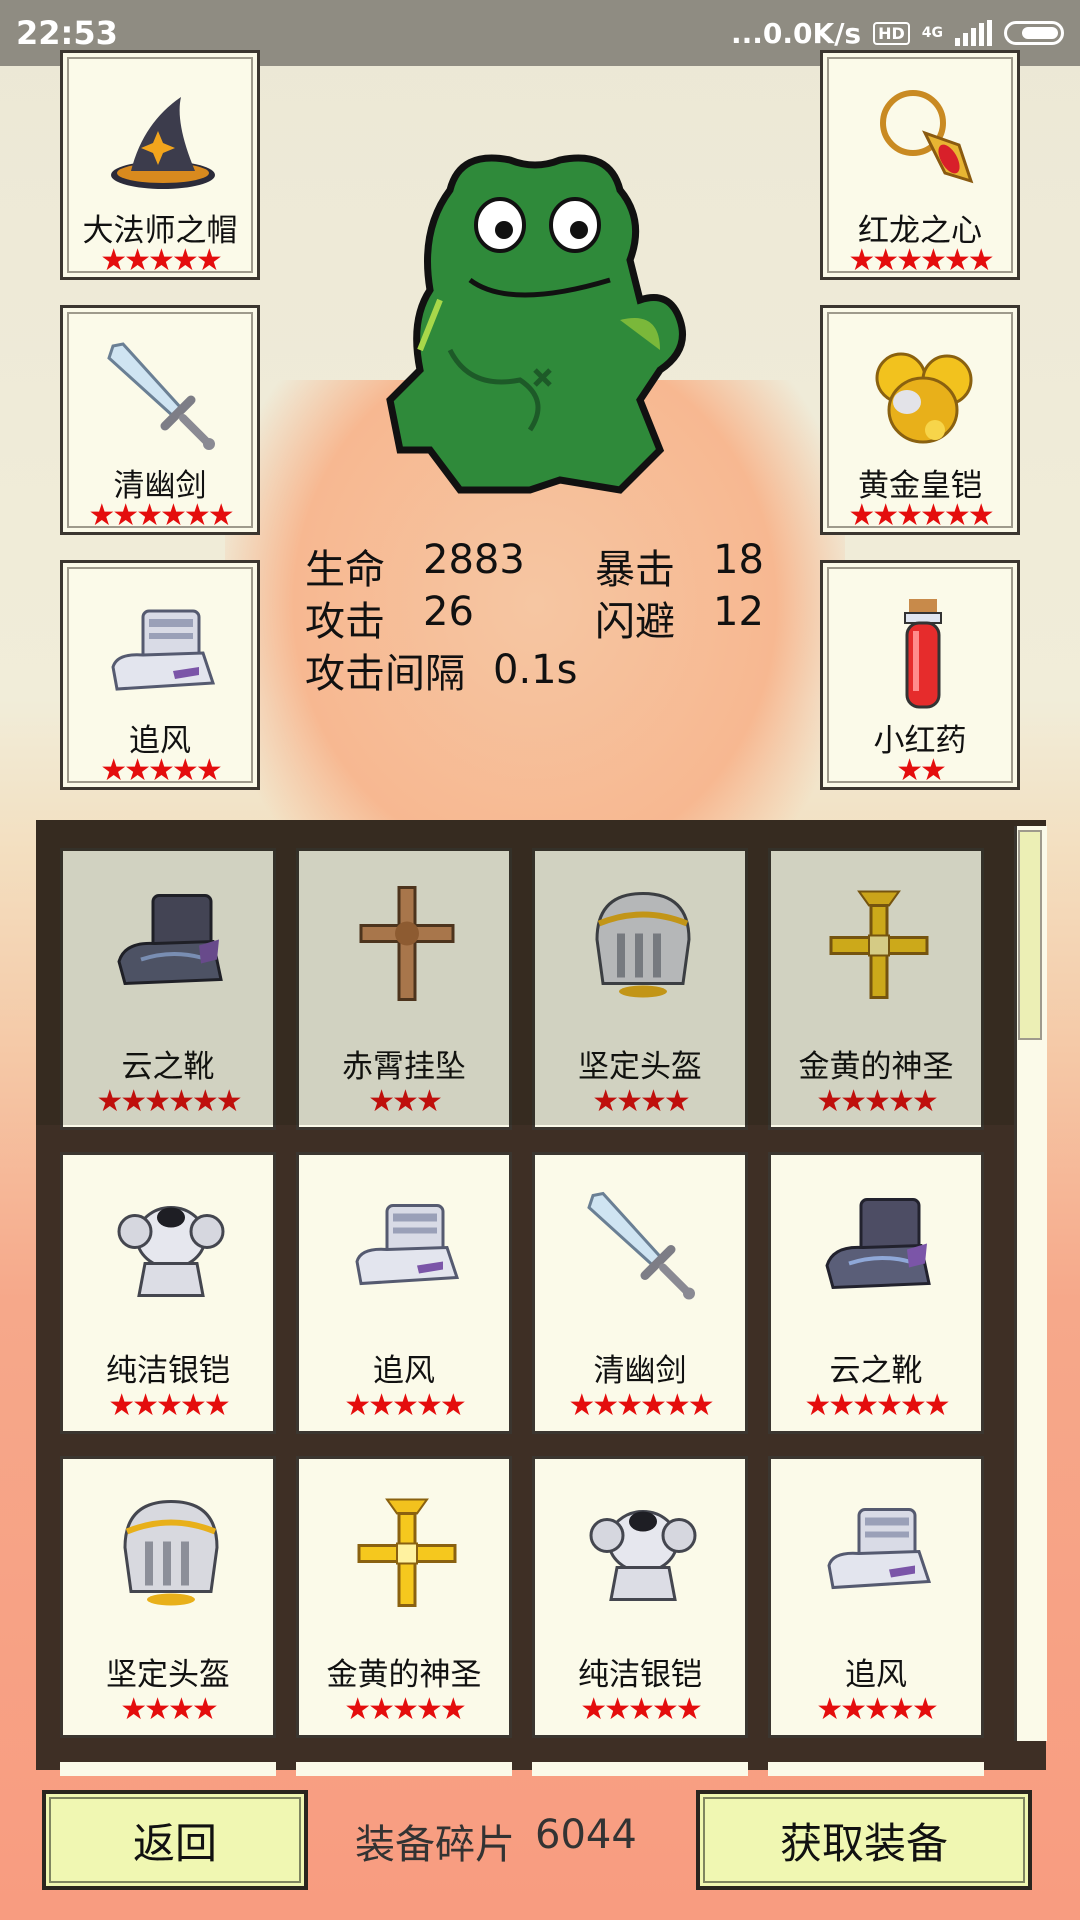 This screenshot has height=1920, width=1080. Describe the element at coordinates (864, 1840) in the screenshot. I see `get-equipment-button: 获取装备` at that location.